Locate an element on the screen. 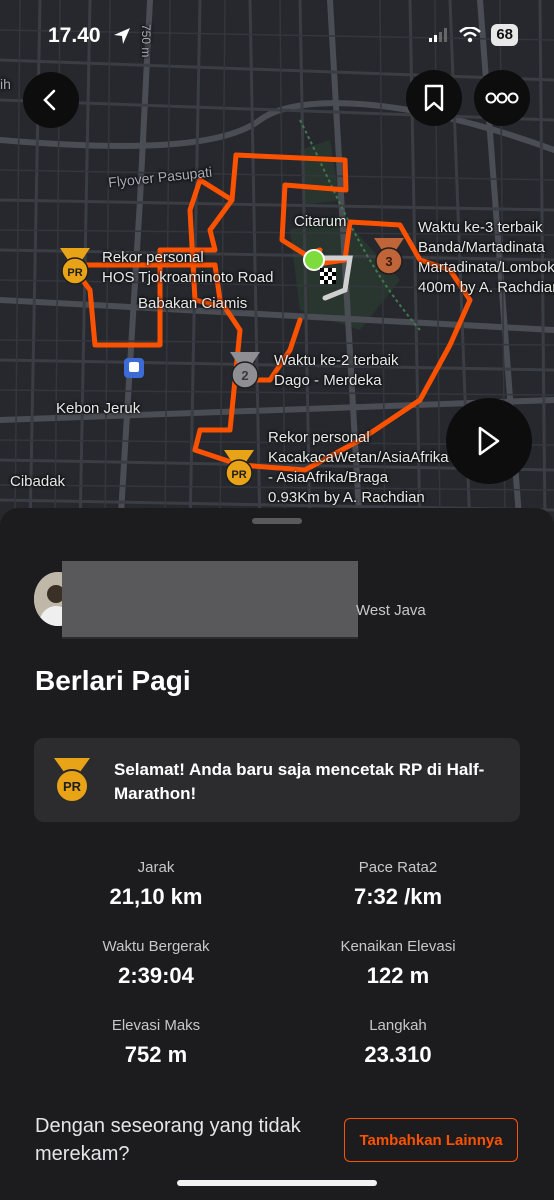 The image size is (554, 1200). stat-value: 122 m is located at coordinates (398, 975).